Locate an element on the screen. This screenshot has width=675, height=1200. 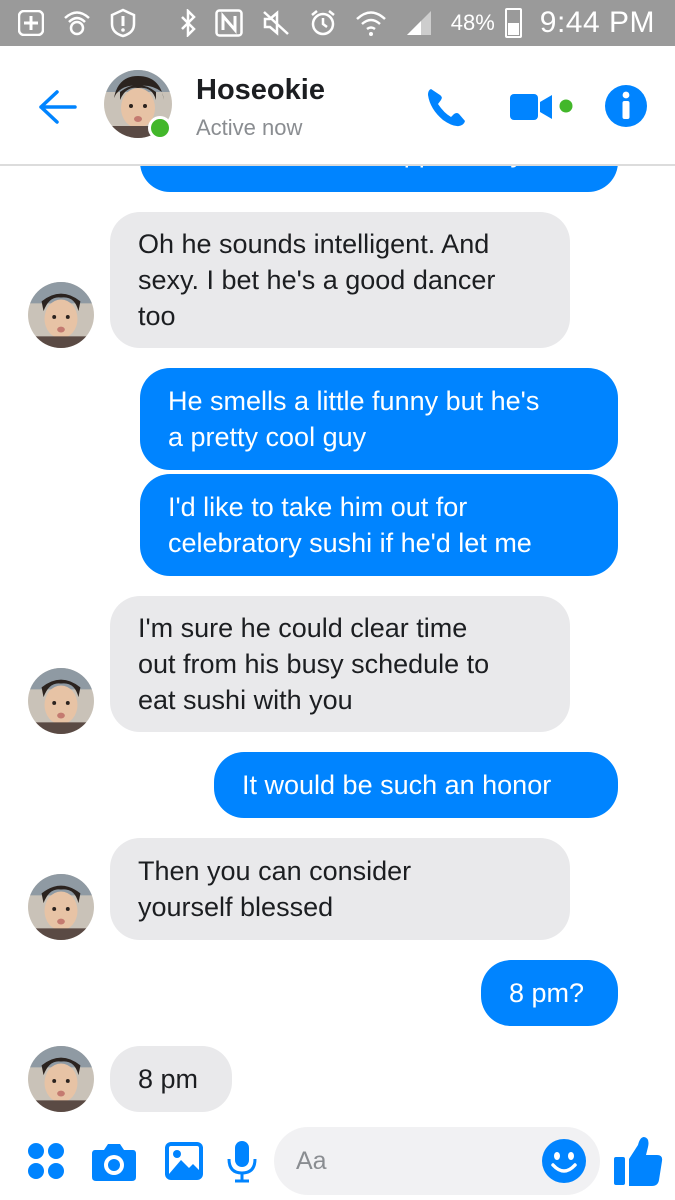
emoji-icon is located at coordinates (564, 1161).